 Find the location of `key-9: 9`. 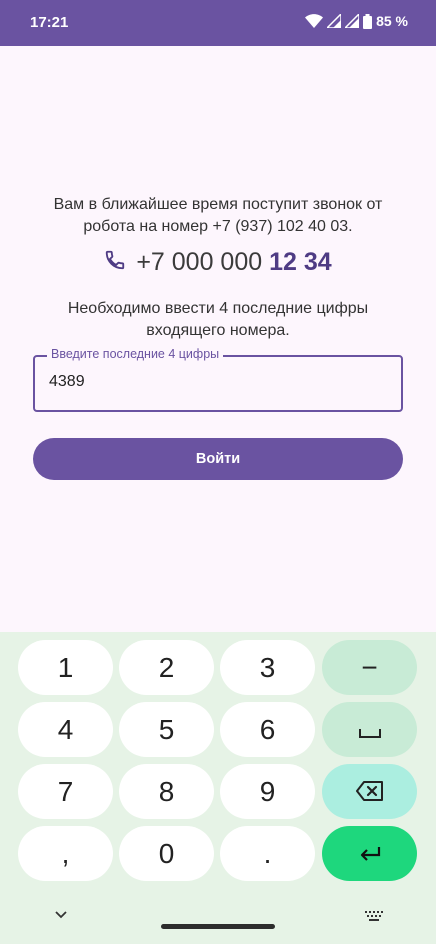

key-9: 9 is located at coordinates (267, 791).